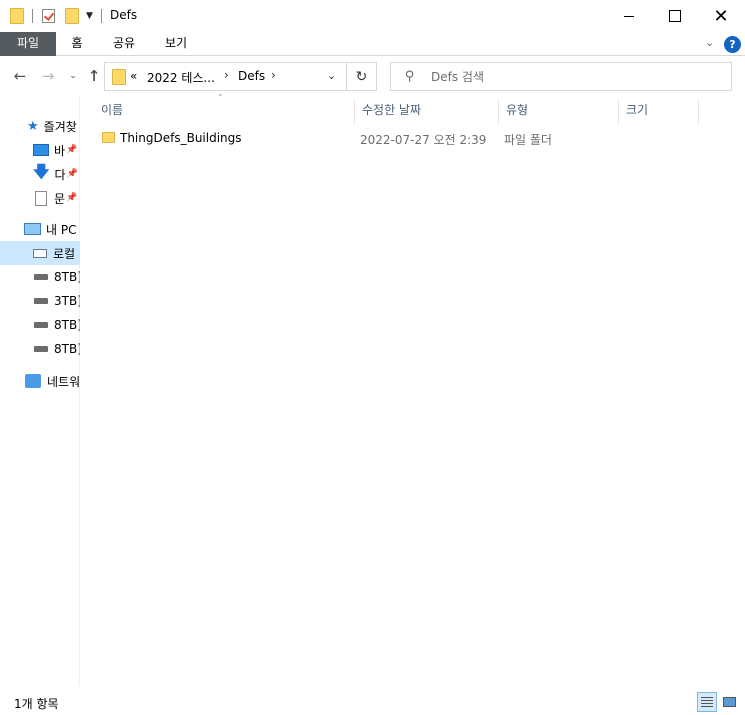 The height and width of the screenshot is (715, 745). I want to click on tab-view: 보기, so click(176, 44).